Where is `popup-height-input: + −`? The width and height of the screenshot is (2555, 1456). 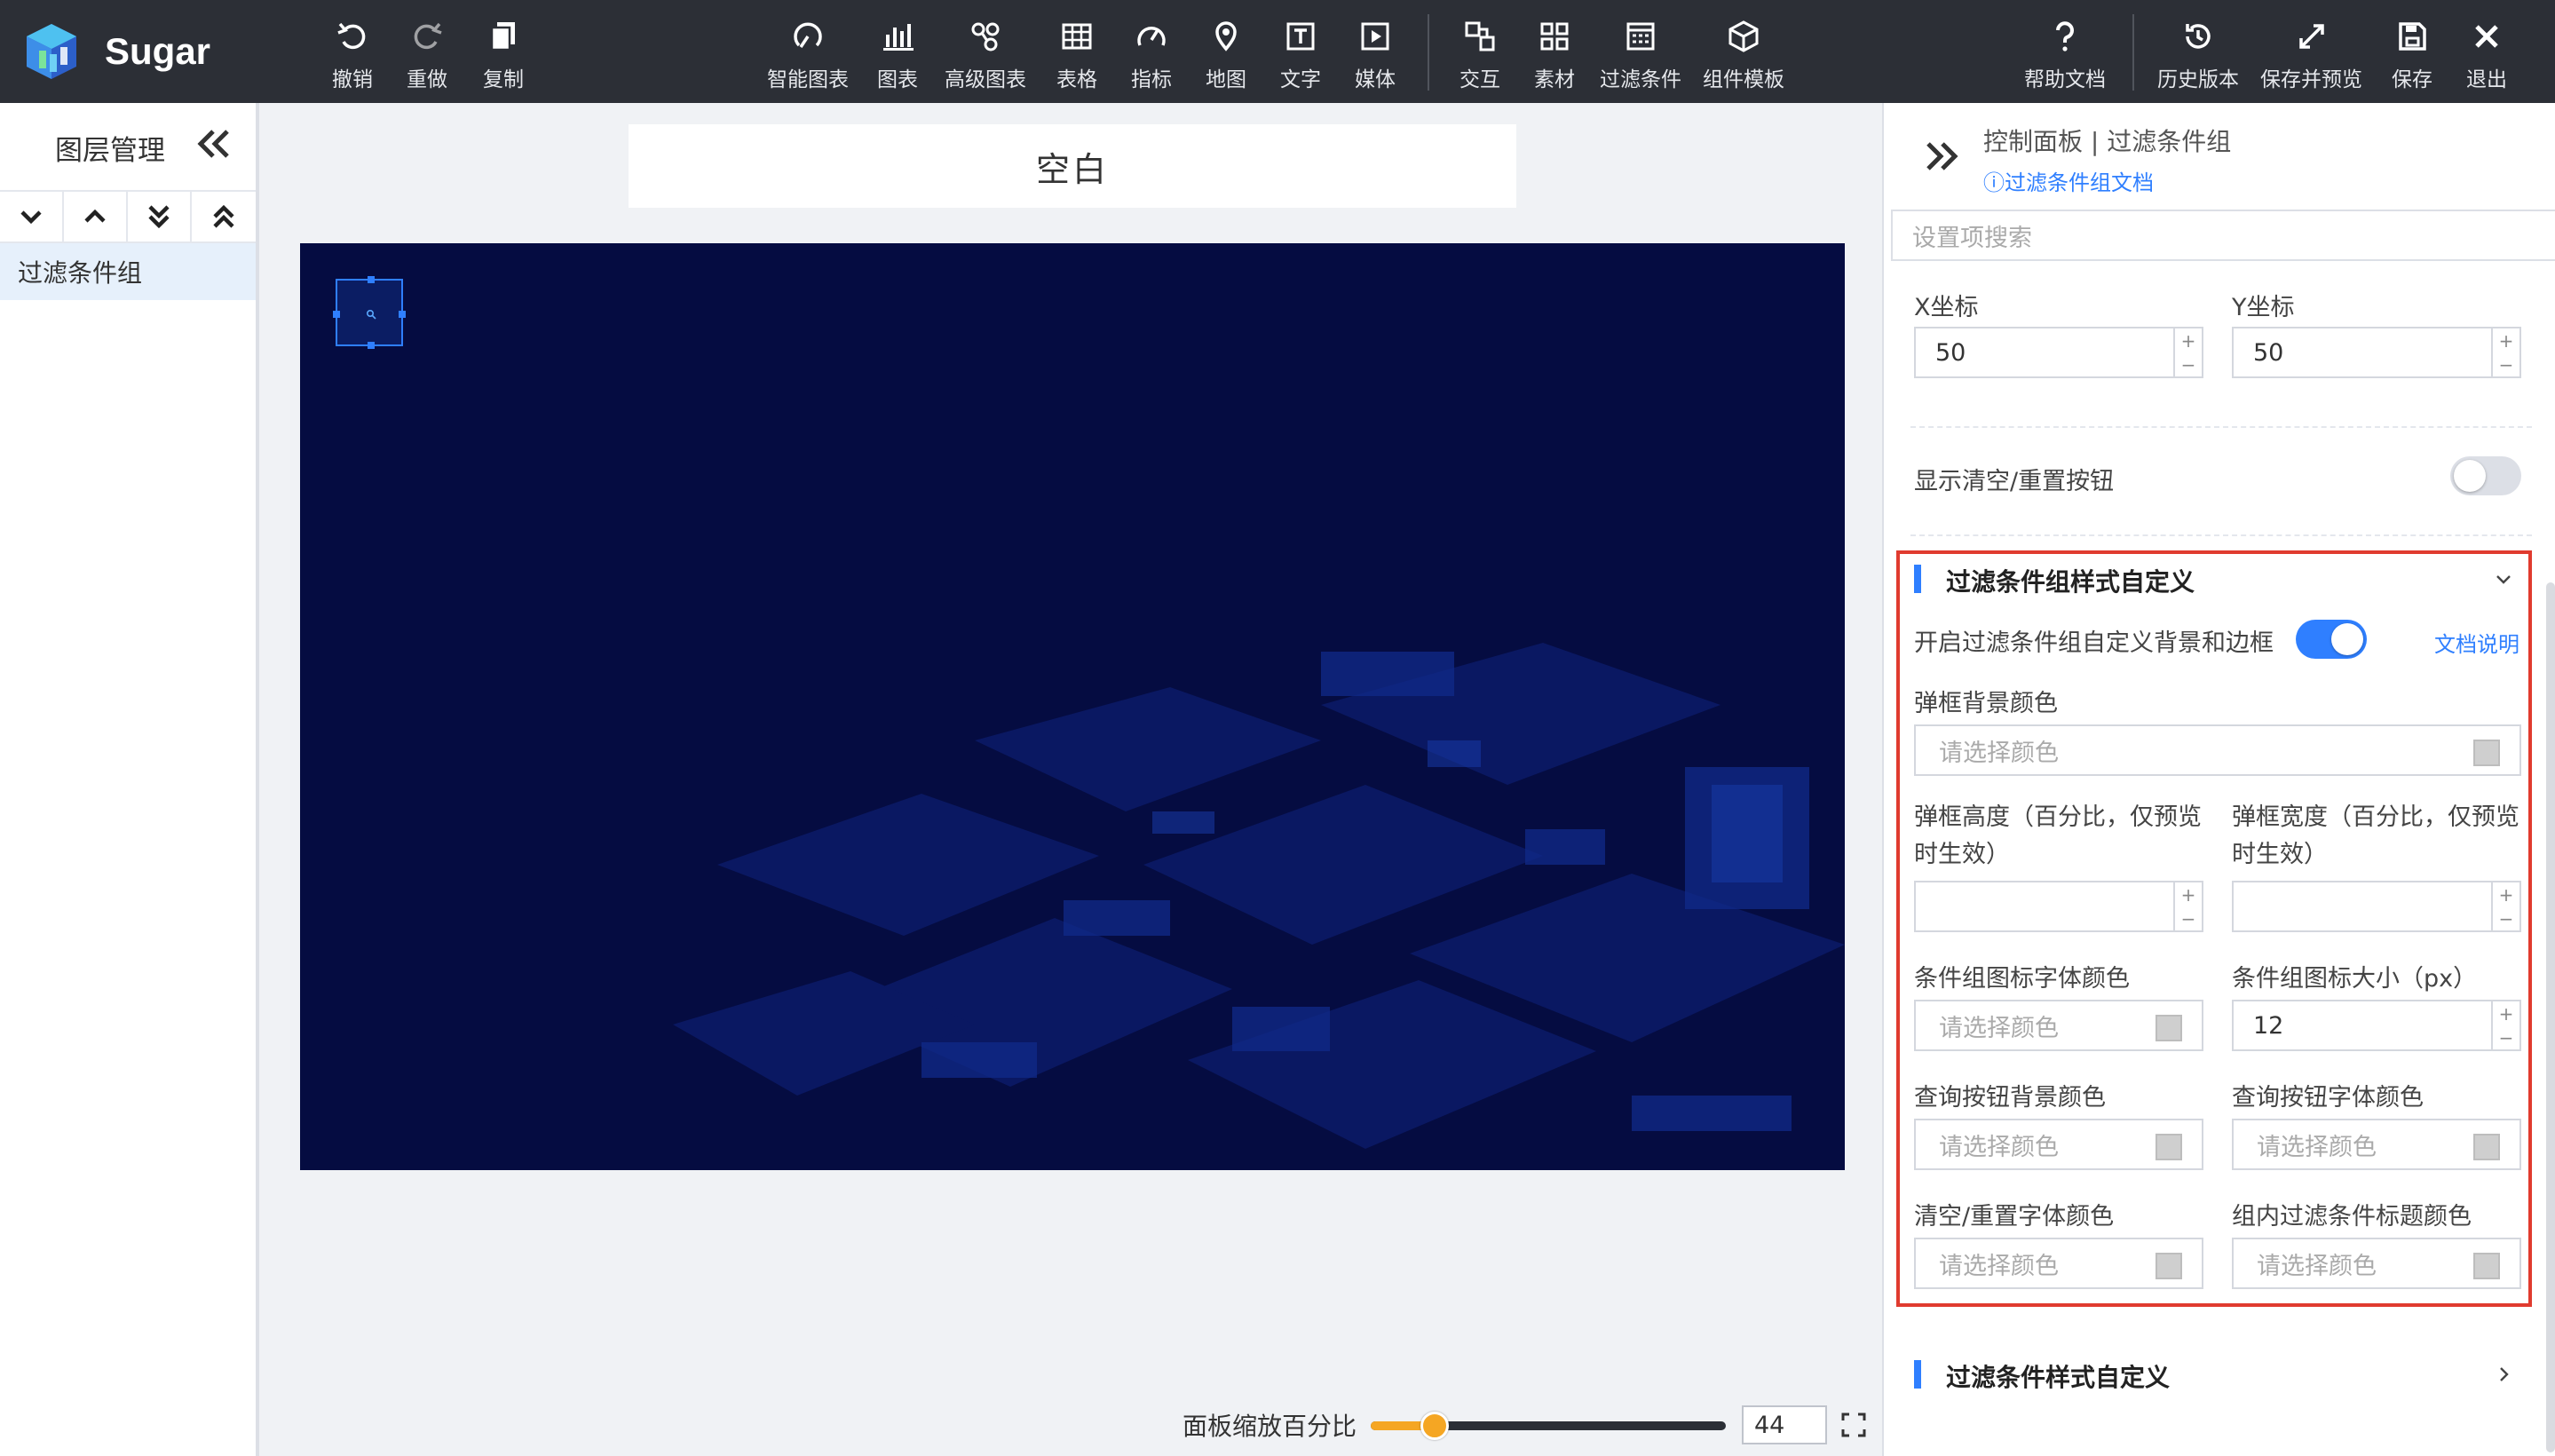 popup-height-input: + − is located at coordinates (2058, 906).